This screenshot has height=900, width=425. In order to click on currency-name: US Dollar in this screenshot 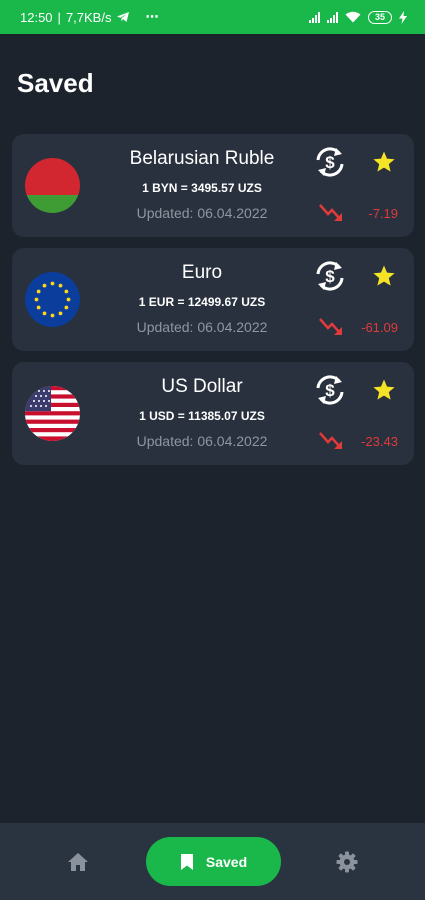, I will do `click(202, 386)`.